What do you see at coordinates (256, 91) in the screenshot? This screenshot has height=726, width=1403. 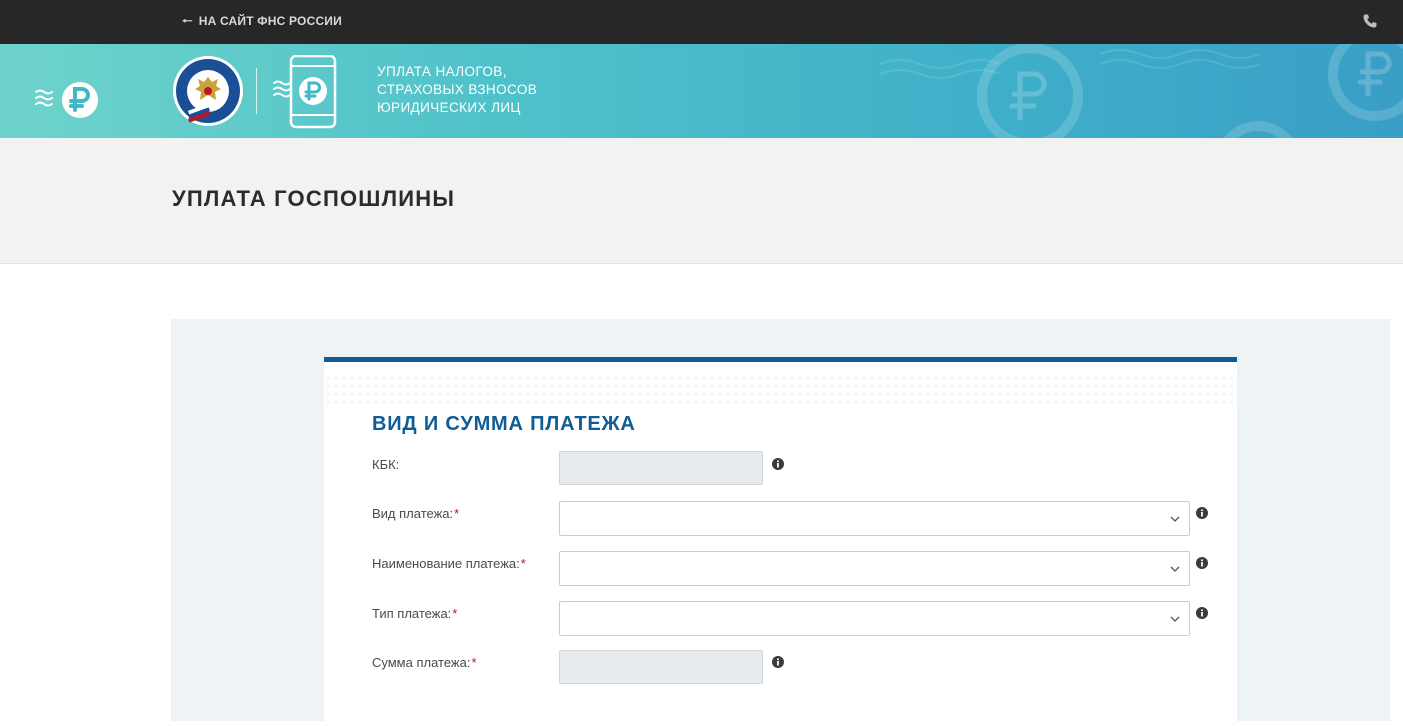 I see `logo-divider` at bounding box center [256, 91].